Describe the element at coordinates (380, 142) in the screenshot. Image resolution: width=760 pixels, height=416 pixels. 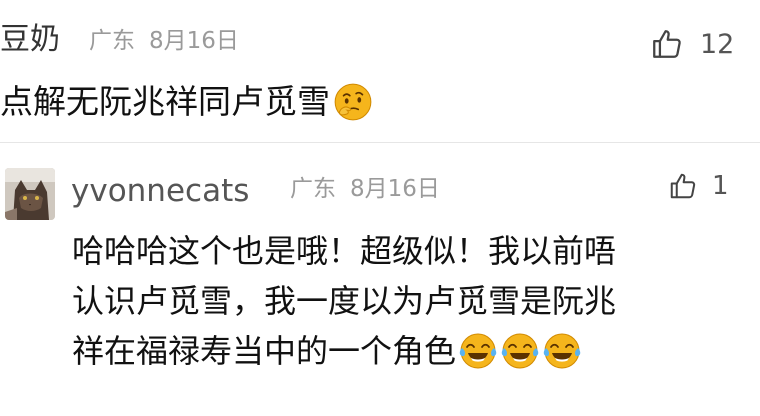
I see `comment-divider` at that location.